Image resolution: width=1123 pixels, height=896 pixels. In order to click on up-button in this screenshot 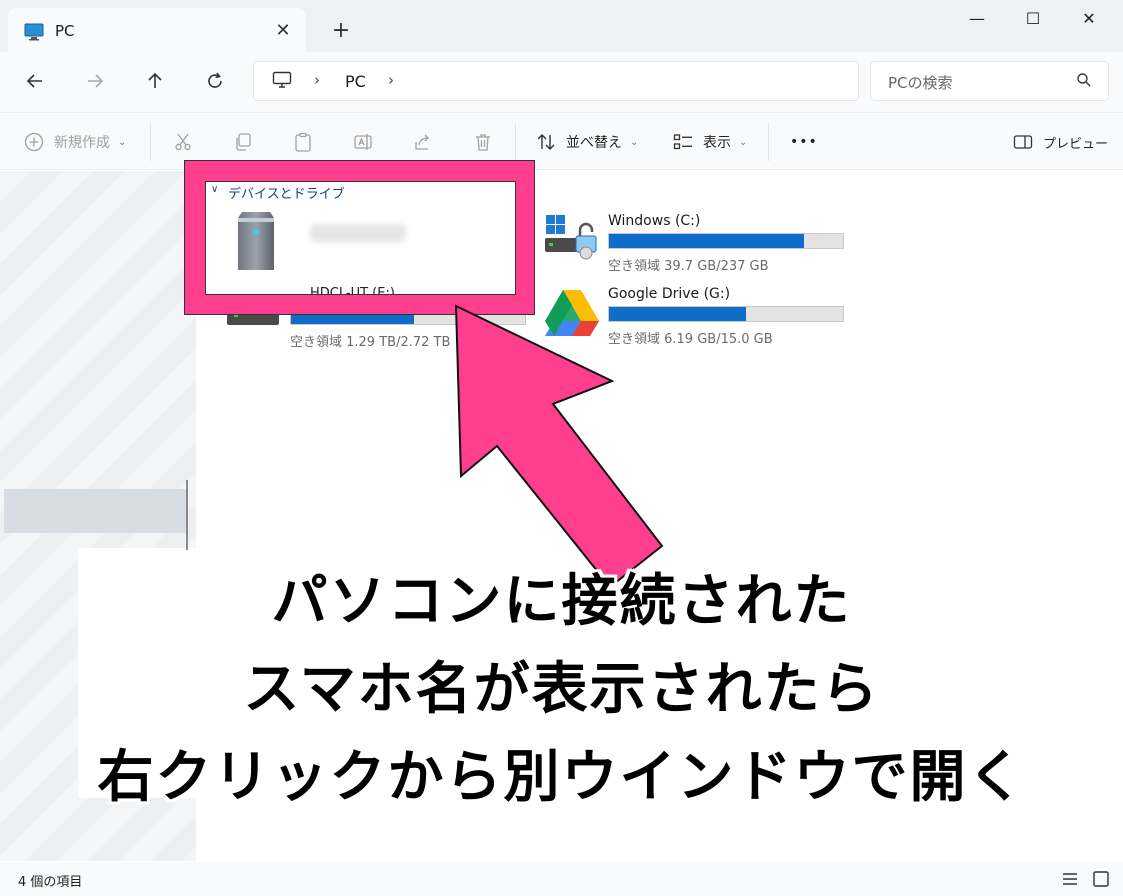, I will do `click(155, 81)`.